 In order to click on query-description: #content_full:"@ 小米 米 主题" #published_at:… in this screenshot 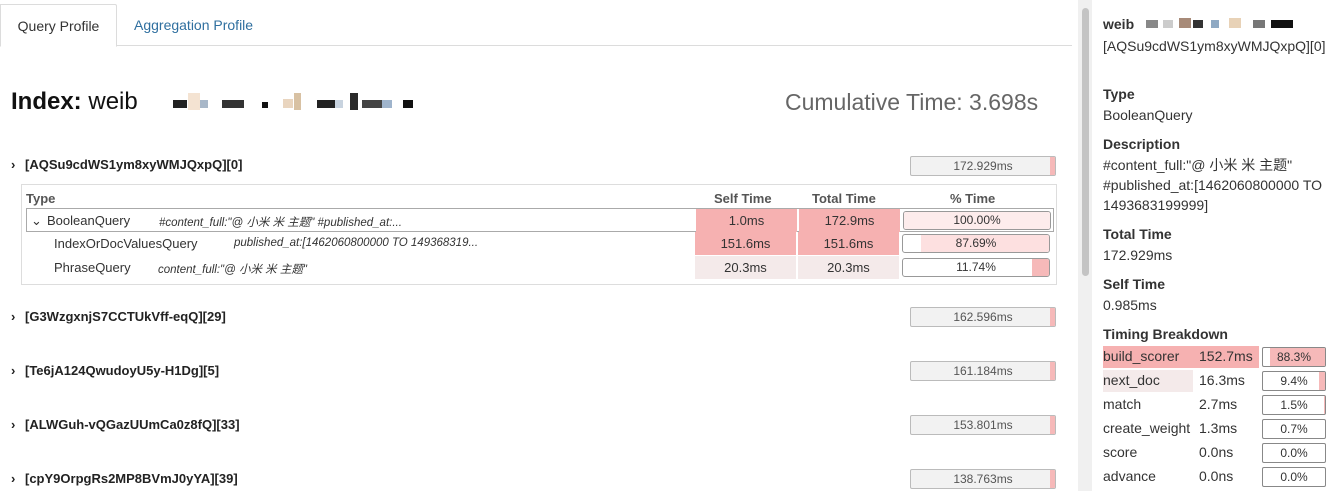, I will do `click(280, 223)`.